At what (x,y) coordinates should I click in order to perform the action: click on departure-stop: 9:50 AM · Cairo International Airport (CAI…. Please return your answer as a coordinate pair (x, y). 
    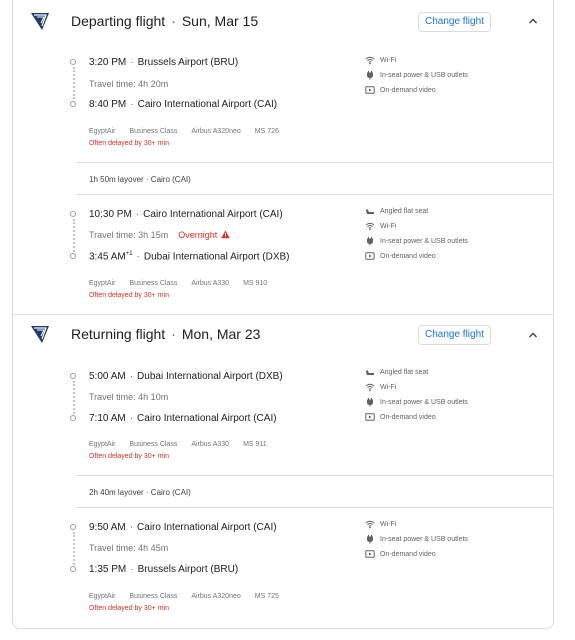
    Looking at the image, I should click on (183, 527).